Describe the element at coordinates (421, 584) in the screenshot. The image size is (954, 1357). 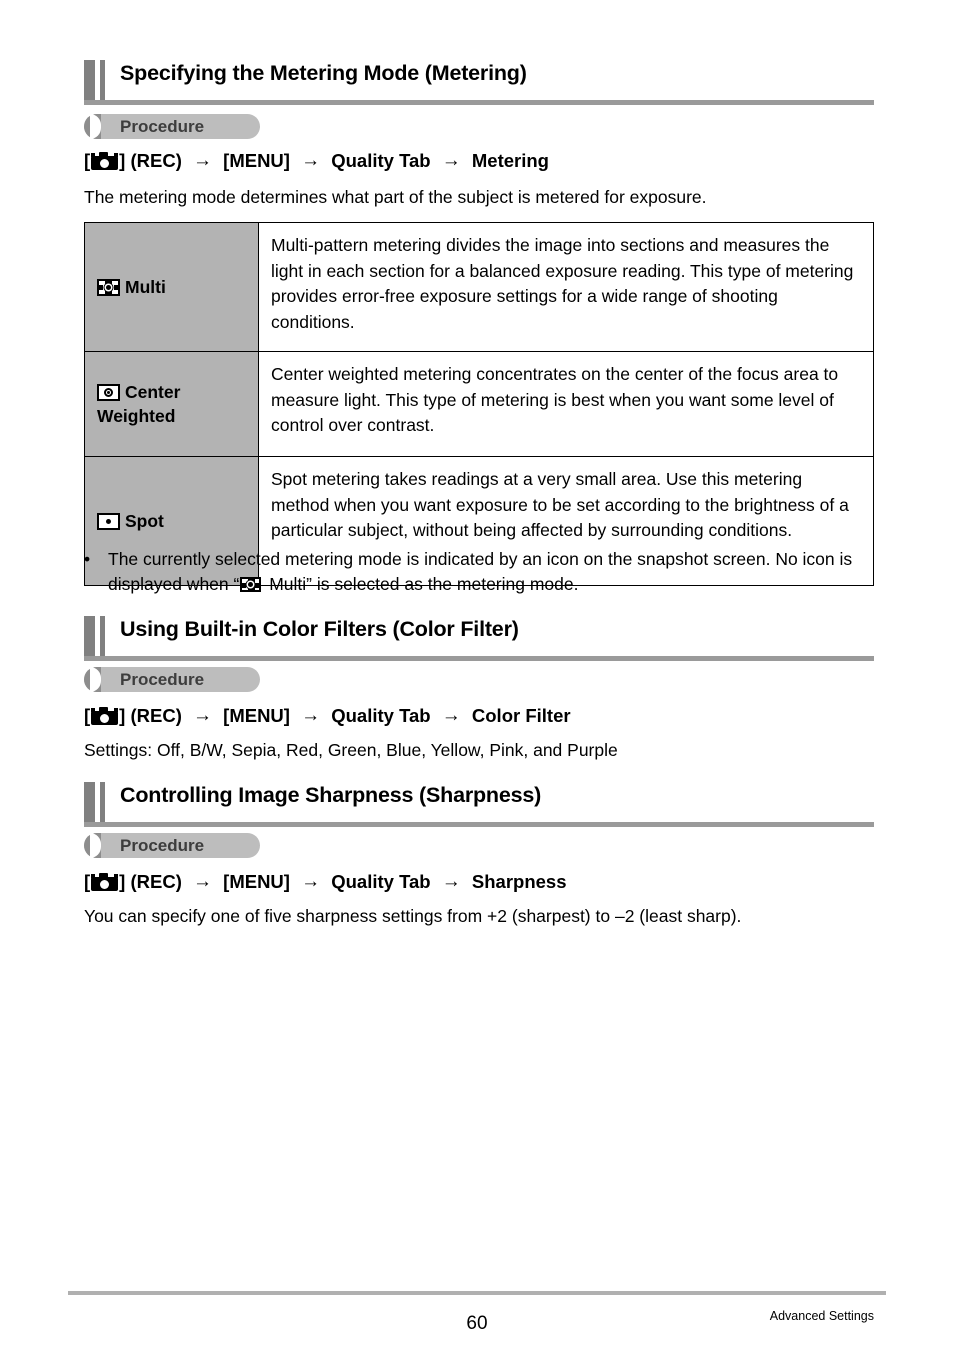
I see `note-text-after: Multi” is selected as the metering mode.` at that location.